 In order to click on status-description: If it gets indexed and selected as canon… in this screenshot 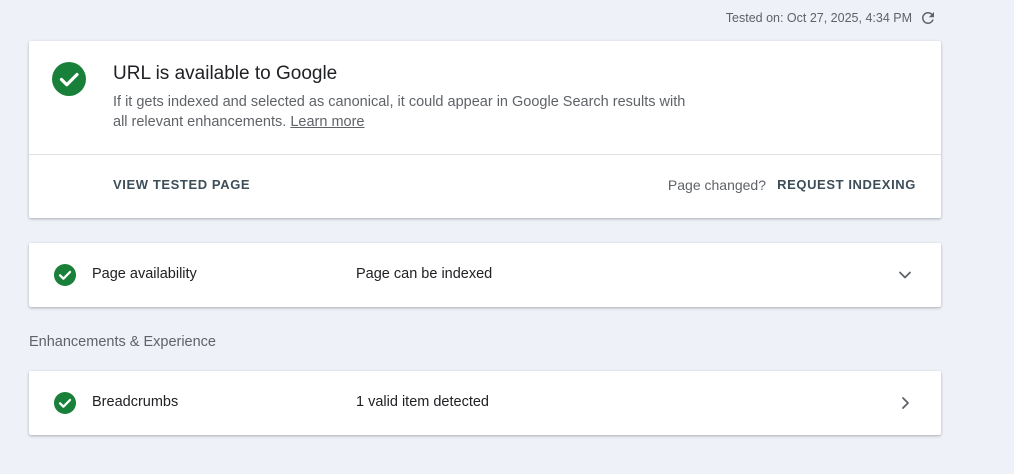, I will do `click(403, 112)`.